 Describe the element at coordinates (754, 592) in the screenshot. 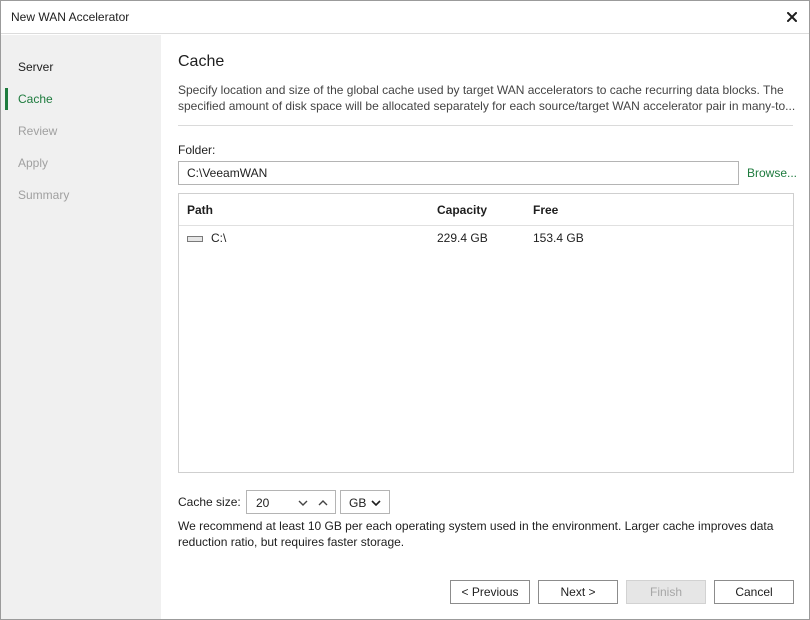

I see `cancel-button: Cancel` at that location.